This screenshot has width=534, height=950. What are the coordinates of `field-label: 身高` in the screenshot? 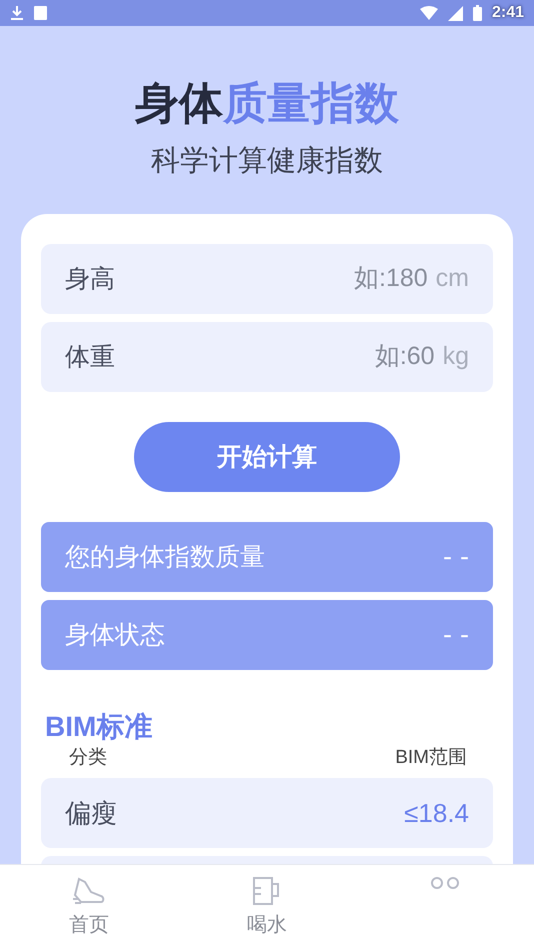 It's located at (90, 279).